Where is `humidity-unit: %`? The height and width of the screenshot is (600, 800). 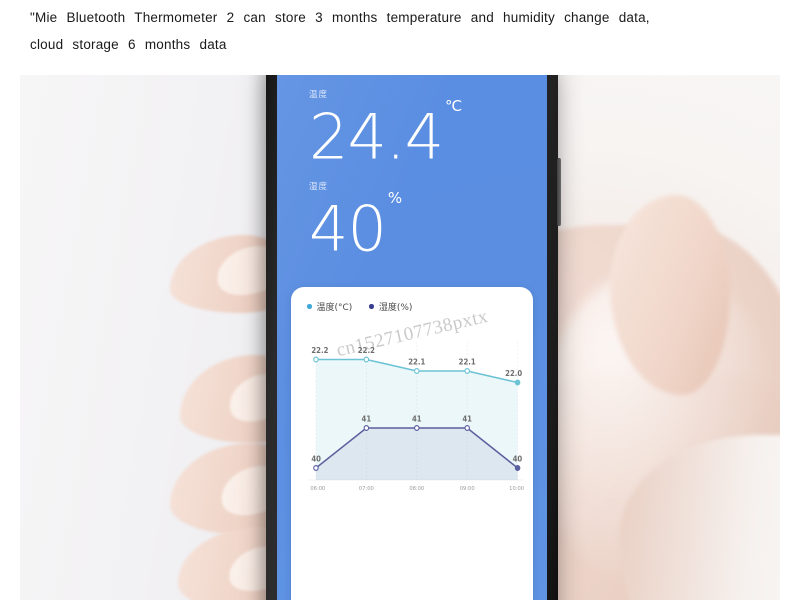 humidity-unit: % is located at coordinates (394, 198).